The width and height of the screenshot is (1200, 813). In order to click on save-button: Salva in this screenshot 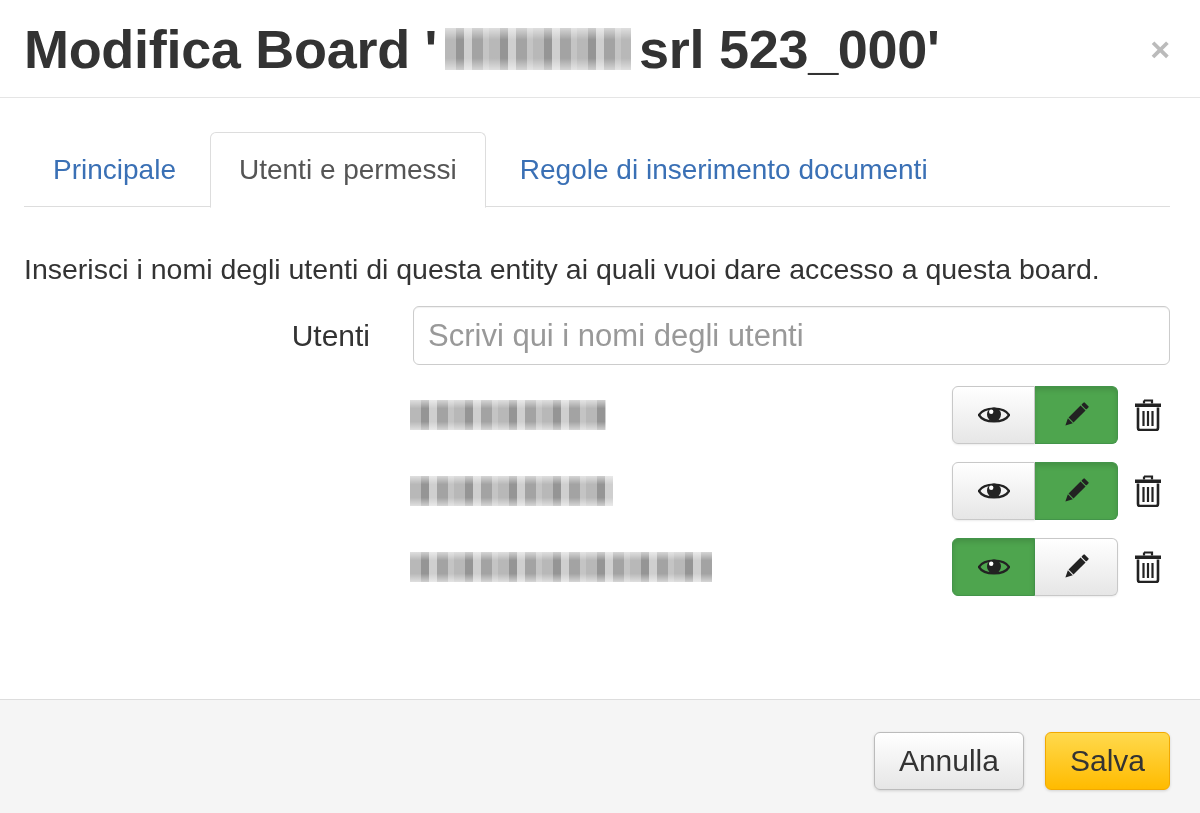, I will do `click(1107, 761)`.